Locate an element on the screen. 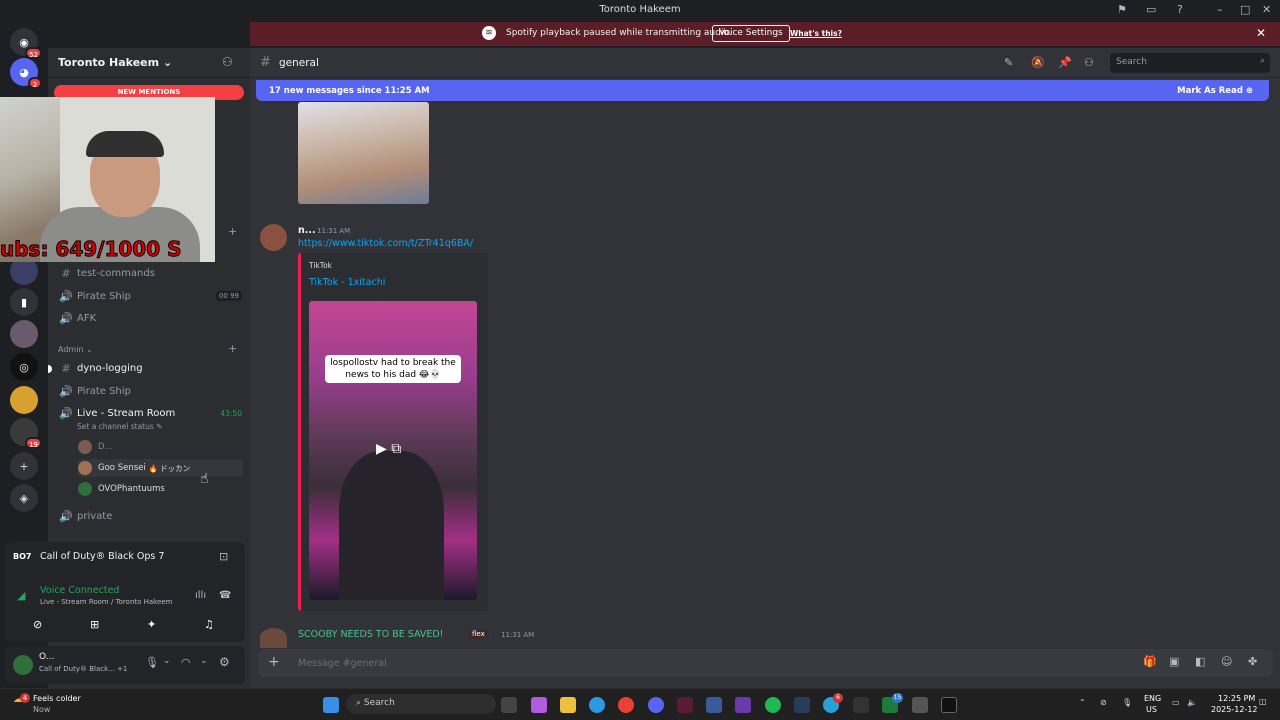  server-icon: 19 is located at coordinates (26, 433).